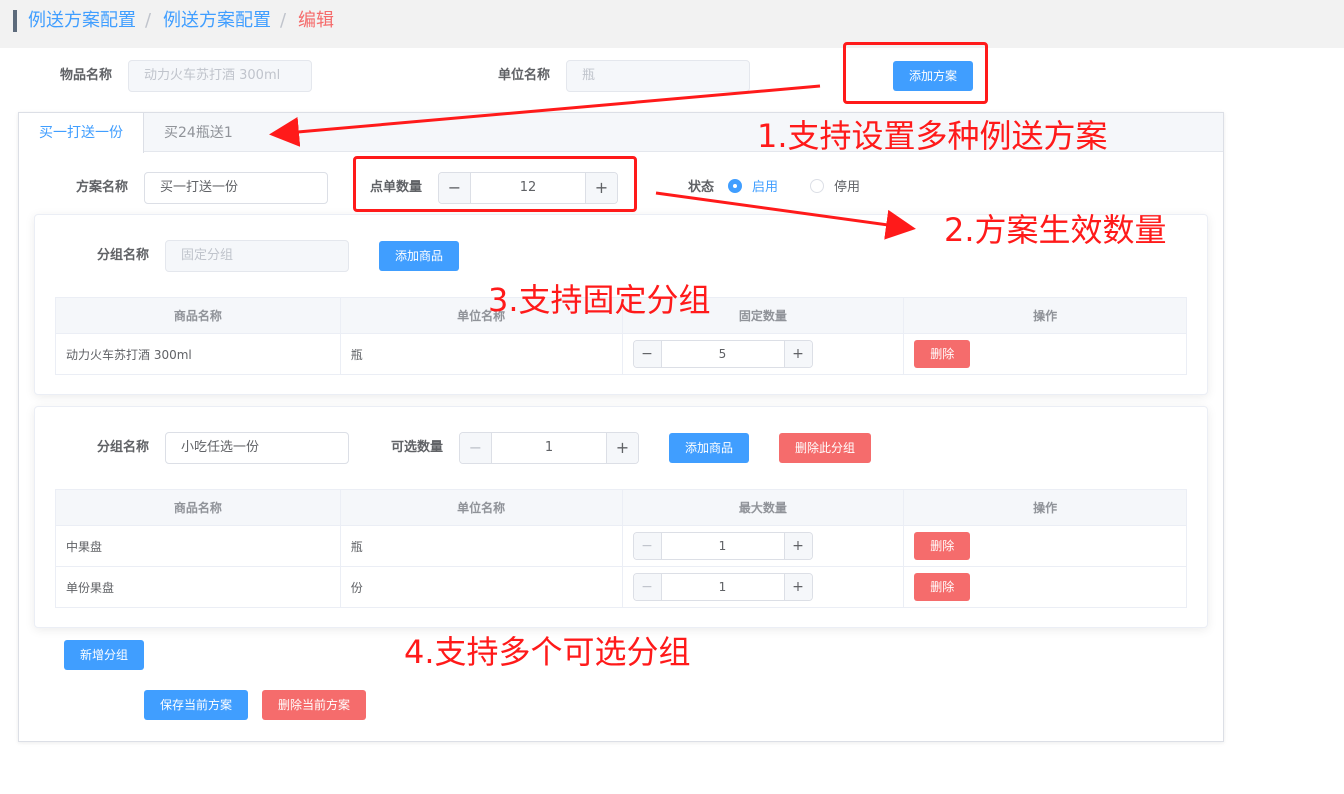  What do you see at coordinates (545, 115) in the screenshot?
I see `arrow-to-tab` at bounding box center [545, 115].